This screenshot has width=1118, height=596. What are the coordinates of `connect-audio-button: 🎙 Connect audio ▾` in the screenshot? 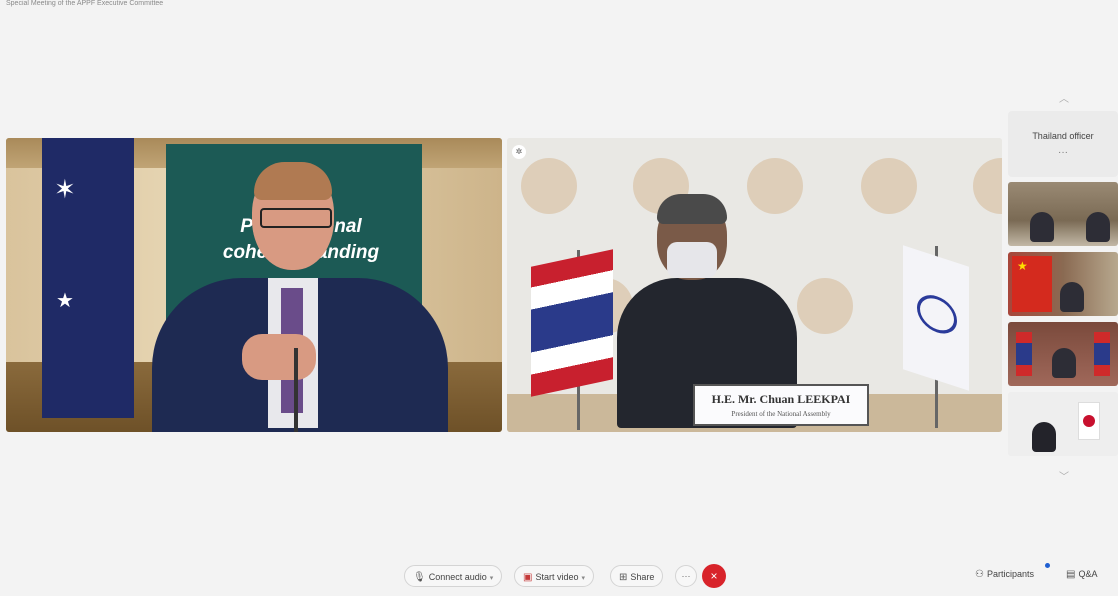 It's located at (453, 576).